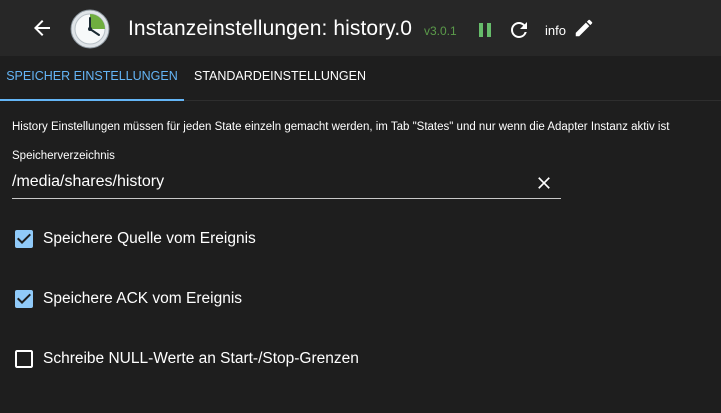 Image resolution: width=721 pixels, height=413 pixels. What do you see at coordinates (555, 30) in the screenshot?
I see `info-link: info` at bounding box center [555, 30].